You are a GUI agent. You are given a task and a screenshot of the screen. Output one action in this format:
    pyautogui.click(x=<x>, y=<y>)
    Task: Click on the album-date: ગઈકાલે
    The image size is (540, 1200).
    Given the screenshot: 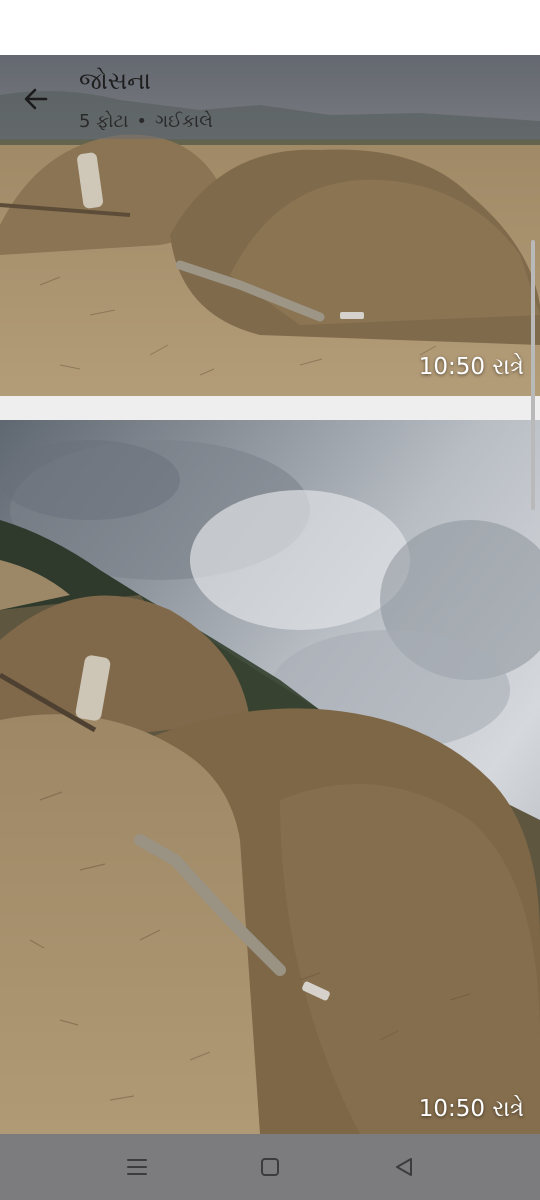 What is the action you would take?
    pyautogui.click(x=184, y=121)
    